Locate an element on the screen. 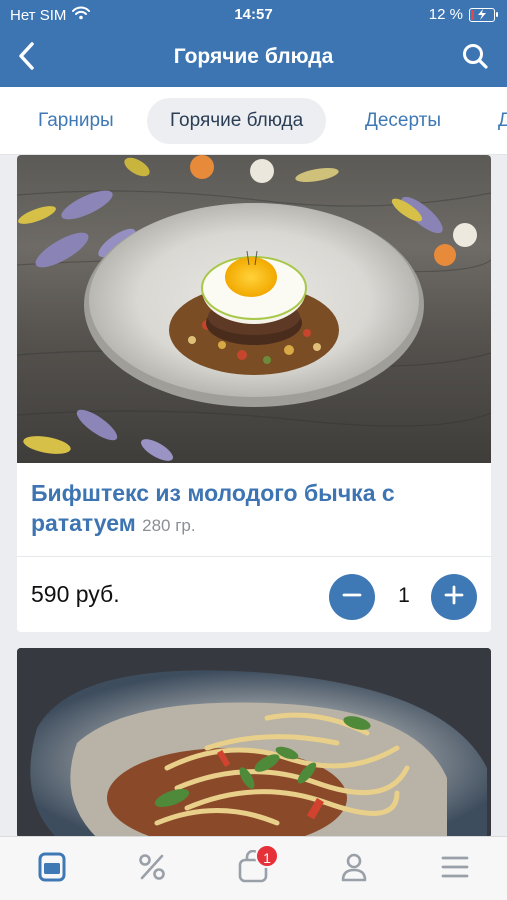 The height and width of the screenshot is (900, 507). battery-fill is located at coordinates (472, 14).